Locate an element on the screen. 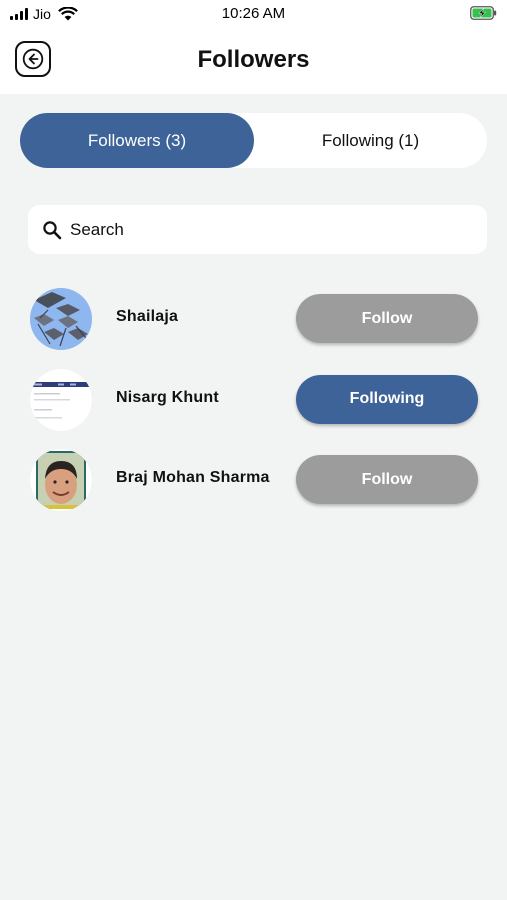  list-item: Shailaja Follow is located at coordinates (253, 323).